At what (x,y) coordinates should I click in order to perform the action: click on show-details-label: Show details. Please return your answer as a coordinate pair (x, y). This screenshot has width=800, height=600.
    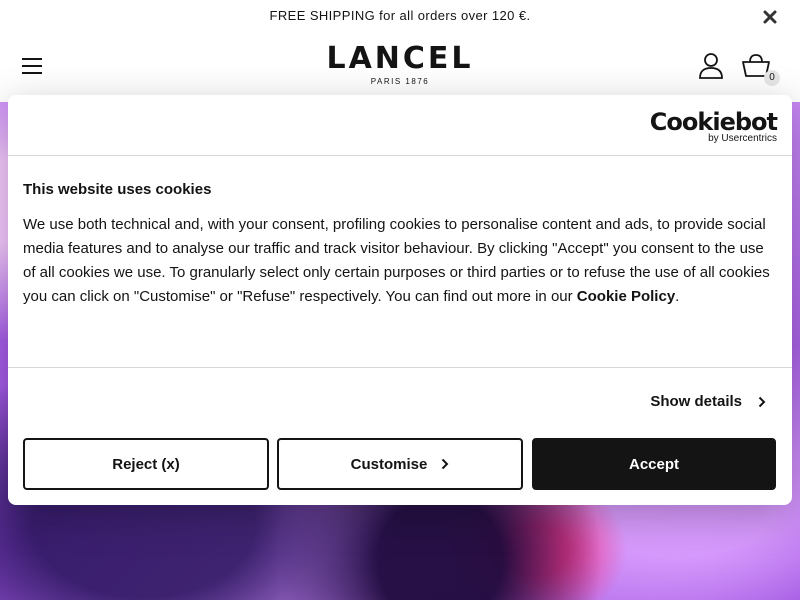
    Looking at the image, I should click on (696, 401).